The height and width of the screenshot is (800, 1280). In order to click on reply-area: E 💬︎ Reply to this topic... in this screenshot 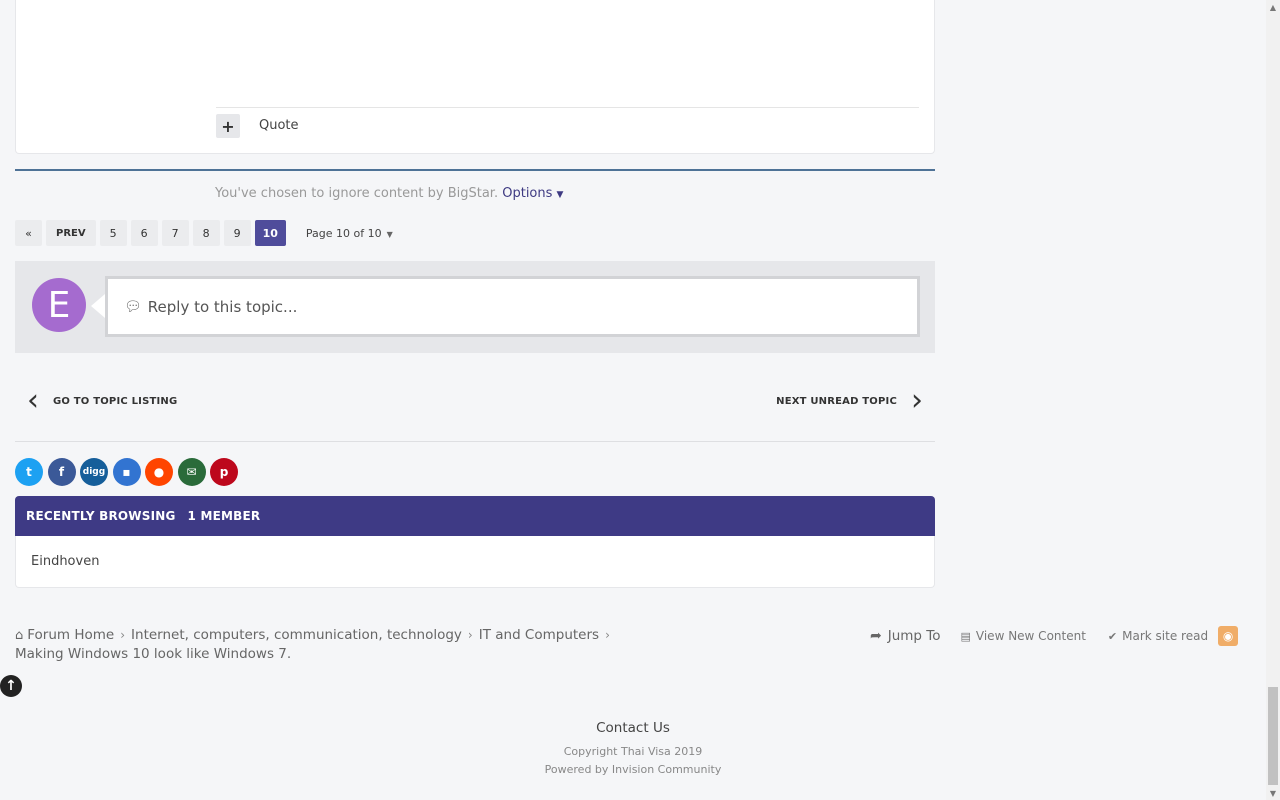, I will do `click(475, 307)`.